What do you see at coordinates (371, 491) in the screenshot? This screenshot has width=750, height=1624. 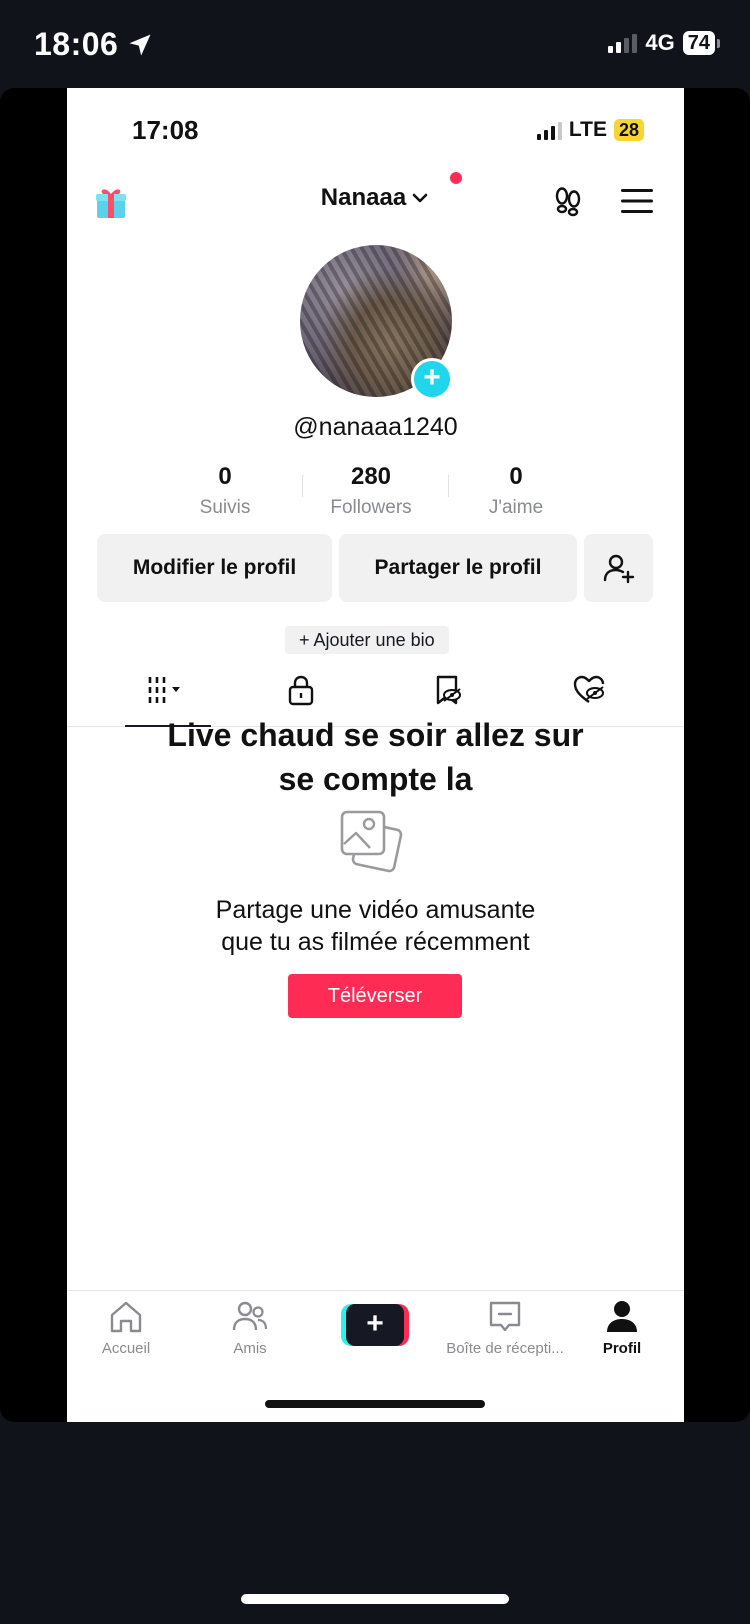 I see `stat-followers: 280 Followers` at bounding box center [371, 491].